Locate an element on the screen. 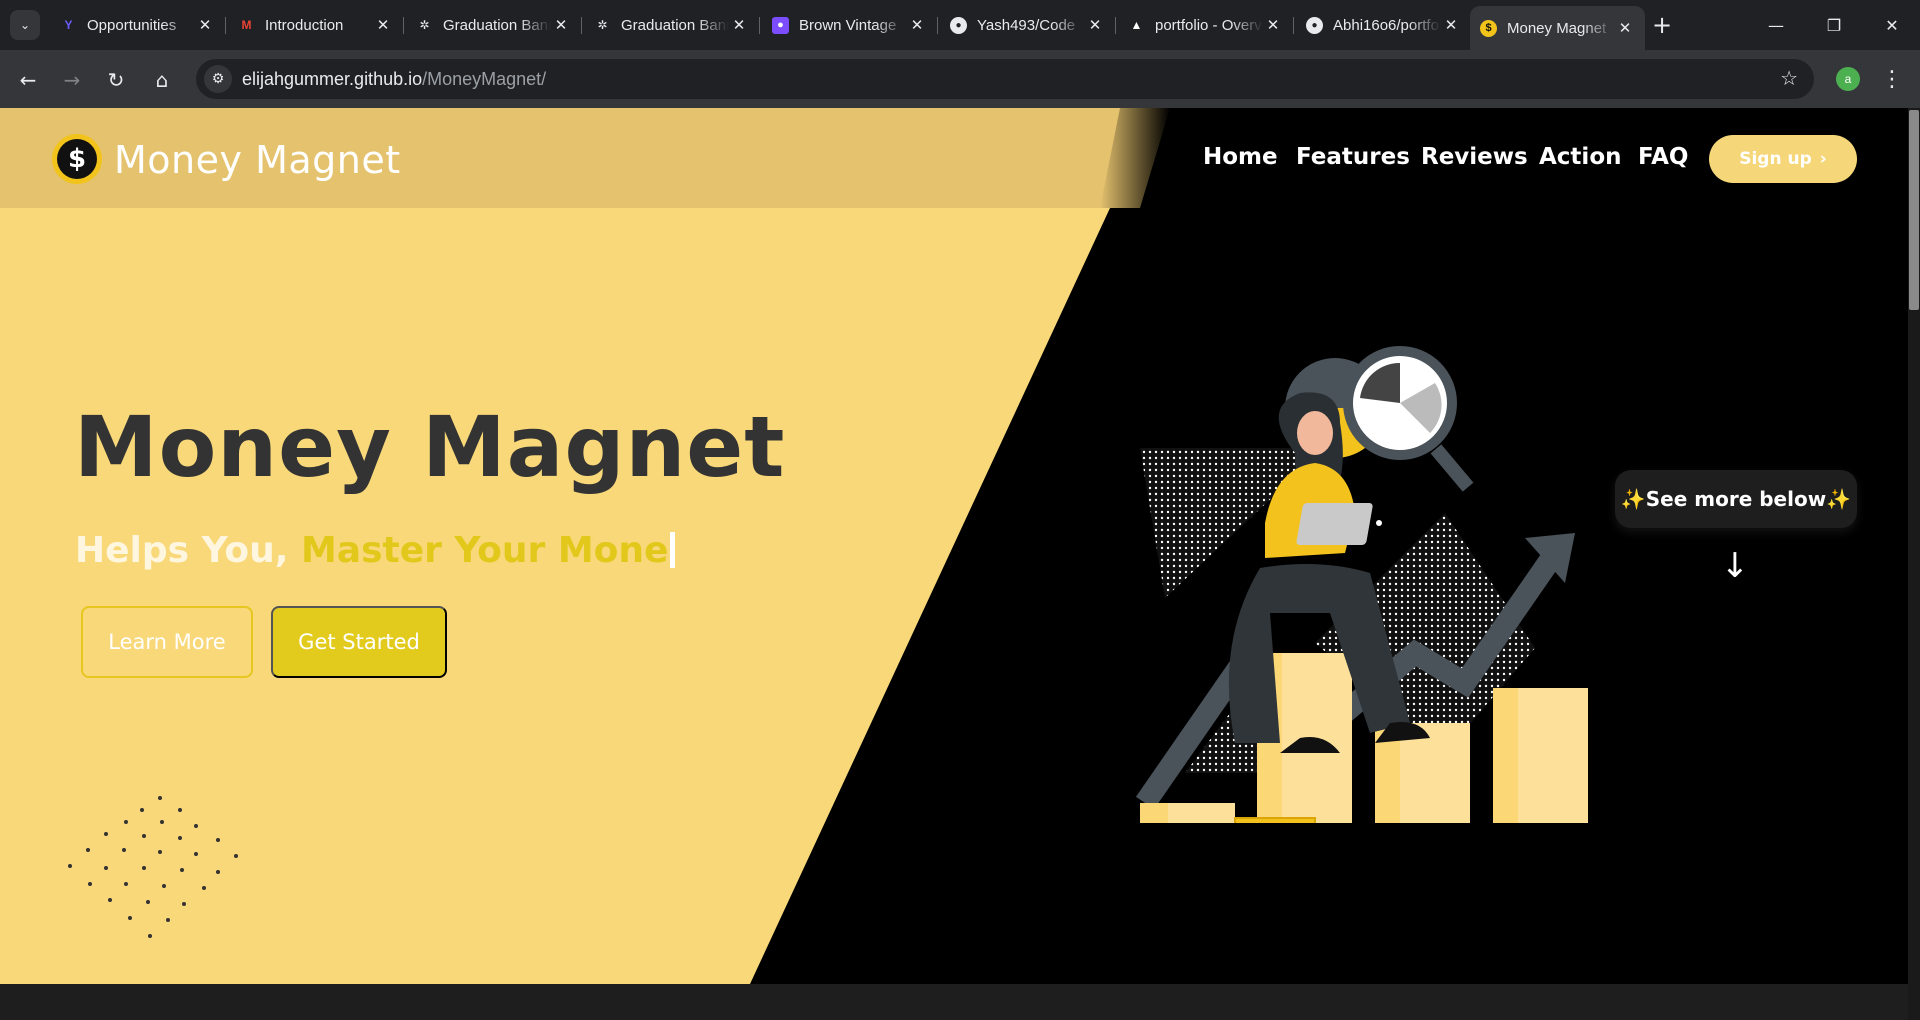  tab-title: Abhi16o6/portfolio is located at coordinates (1387, 25).